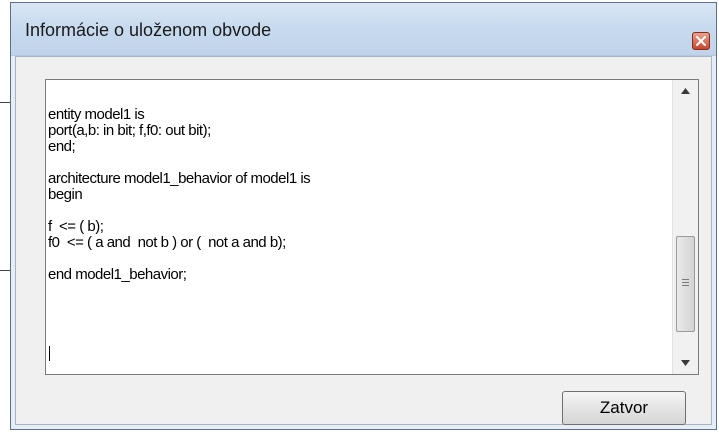 The height and width of the screenshot is (432, 719). I want to click on scroll-down-button, so click(685, 363).